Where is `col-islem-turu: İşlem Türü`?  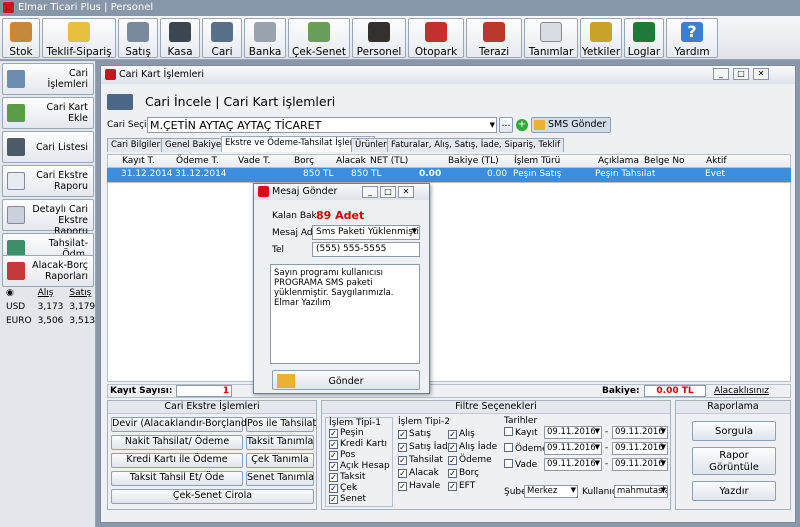
col-islem-turu: İşlem Türü is located at coordinates (537, 161).